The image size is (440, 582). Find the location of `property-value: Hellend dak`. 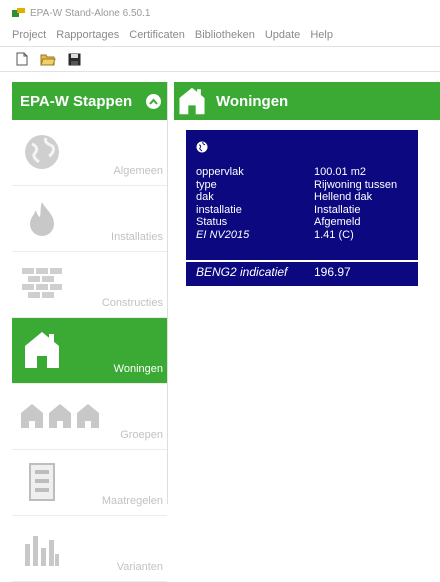

property-value: Hellend dak is located at coordinates (343, 197).